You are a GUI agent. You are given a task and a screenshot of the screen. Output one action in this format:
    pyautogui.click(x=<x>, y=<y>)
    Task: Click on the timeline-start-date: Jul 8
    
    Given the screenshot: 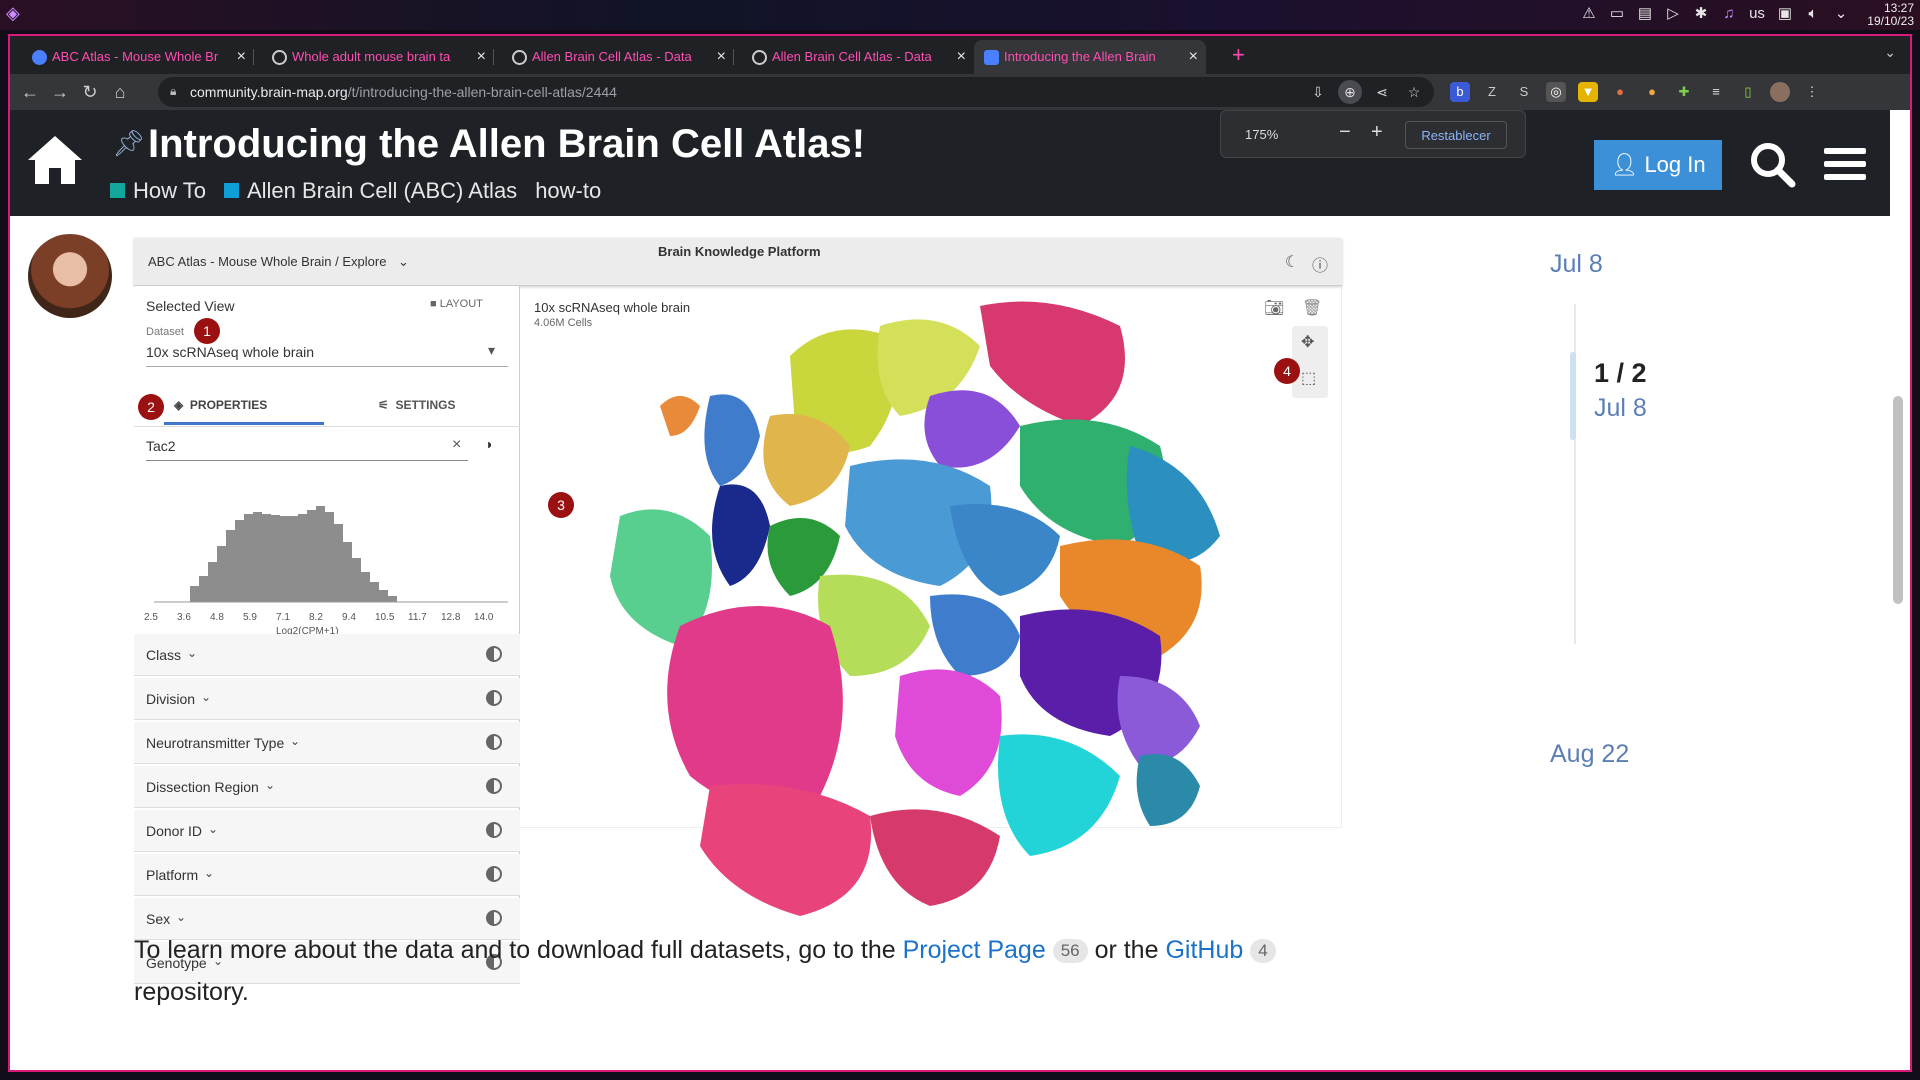 What is the action you would take?
    pyautogui.click(x=1576, y=264)
    